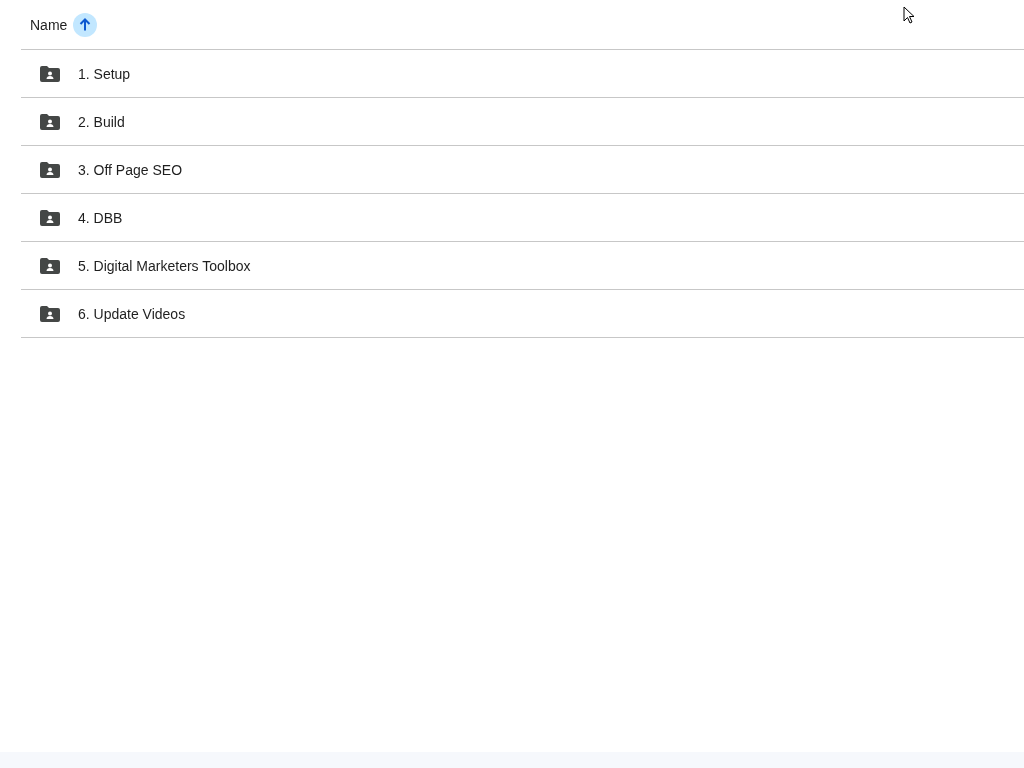 The image size is (1024, 768). What do you see at coordinates (100, 217) in the screenshot?
I see `folder-name: 4. DBB` at bounding box center [100, 217].